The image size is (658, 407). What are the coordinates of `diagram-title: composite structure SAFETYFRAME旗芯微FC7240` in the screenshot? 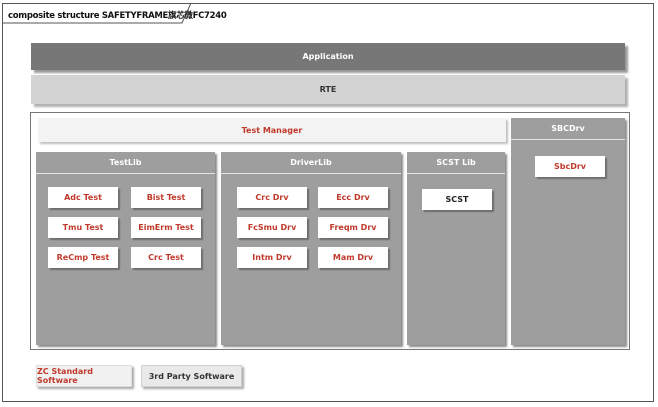 It's located at (117, 16).